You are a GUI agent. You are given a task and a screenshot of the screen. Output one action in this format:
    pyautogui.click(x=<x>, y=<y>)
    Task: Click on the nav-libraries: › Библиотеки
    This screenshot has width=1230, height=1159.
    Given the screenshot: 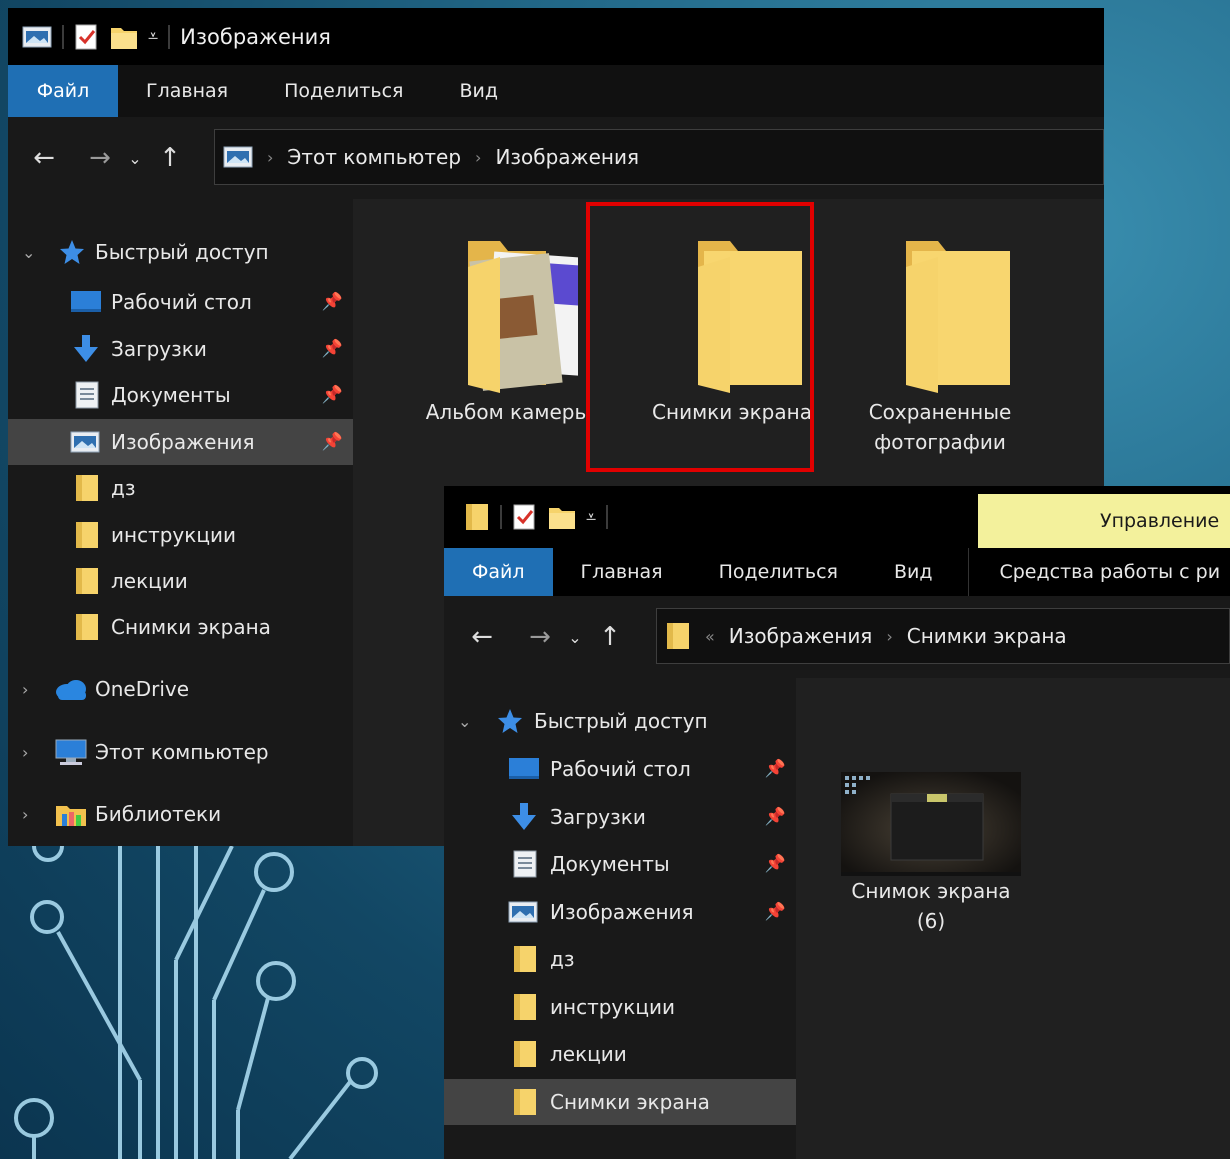 What is the action you would take?
    pyautogui.click(x=180, y=814)
    